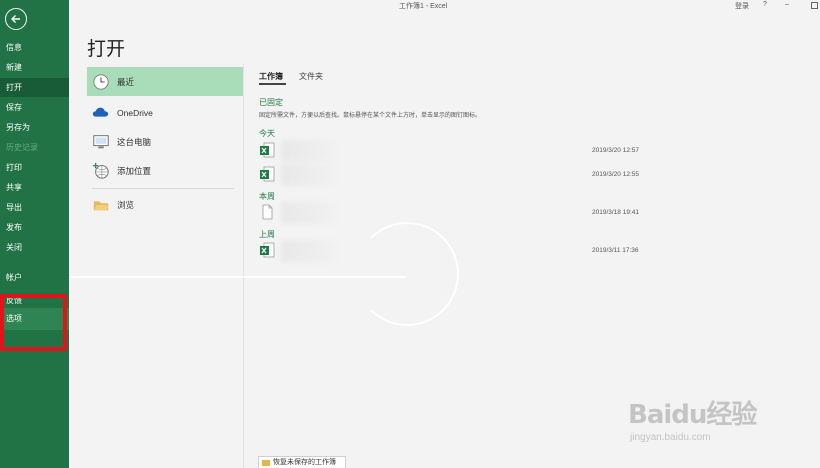  I want to click on nav-item-publish: 发布, so click(34, 227).